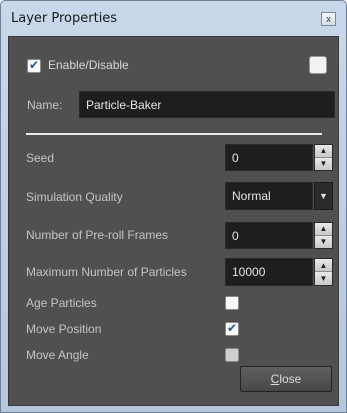  Describe the element at coordinates (269, 272) in the screenshot. I see `max-particles-field: 10000` at that location.